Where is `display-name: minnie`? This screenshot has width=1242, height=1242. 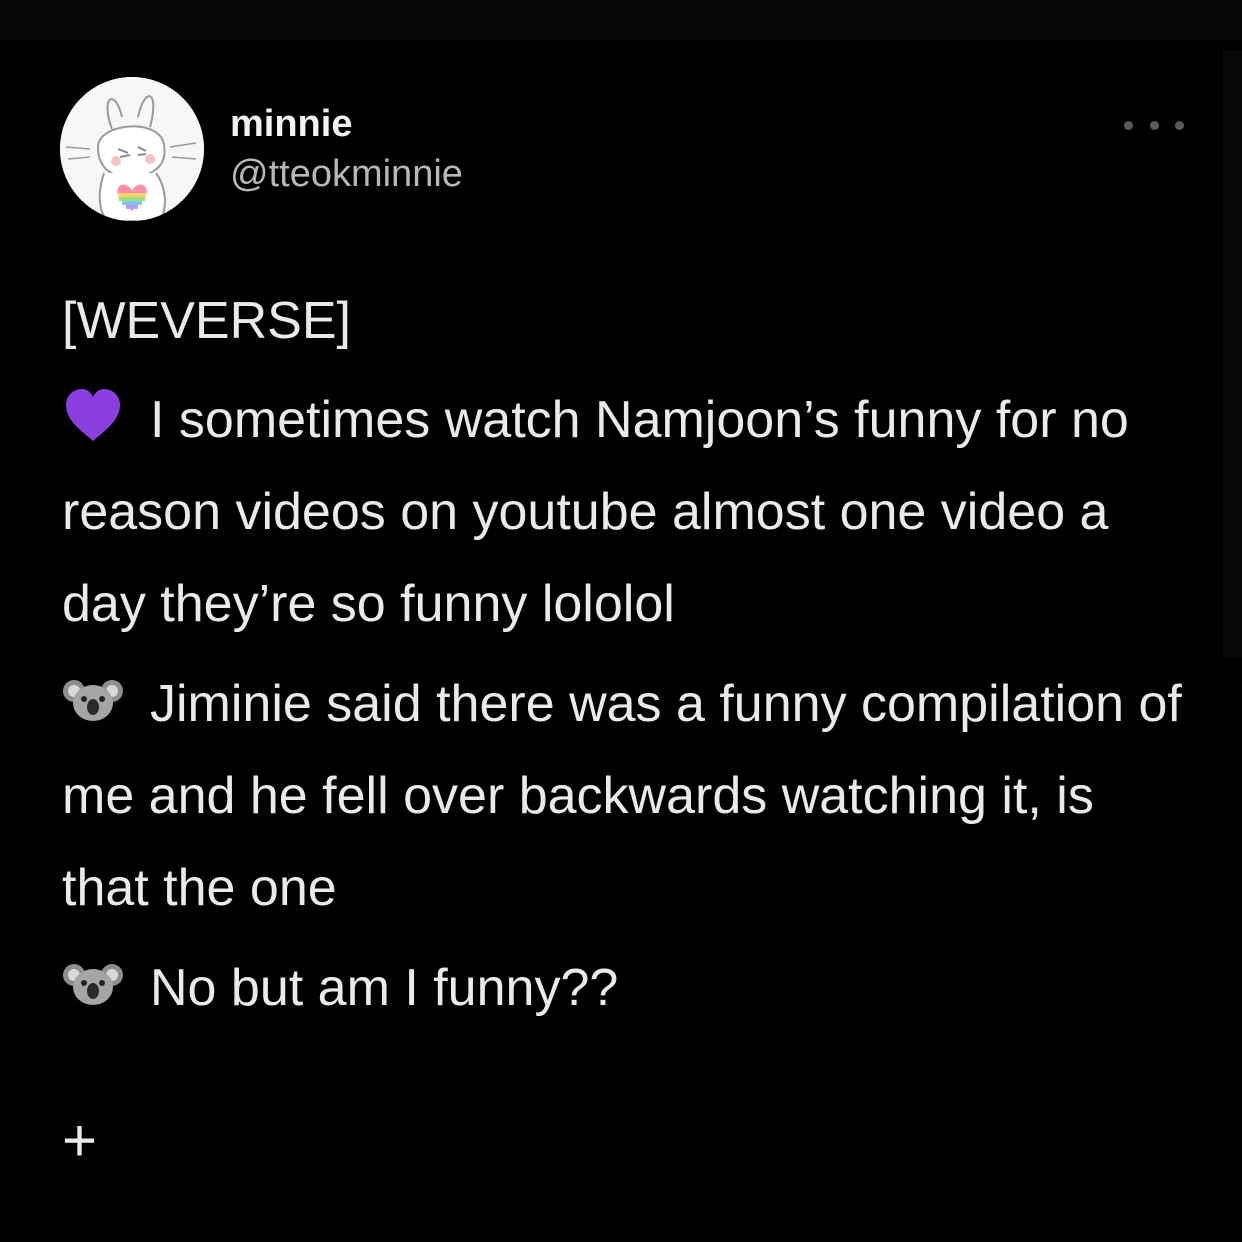 display-name: minnie is located at coordinates (291, 124).